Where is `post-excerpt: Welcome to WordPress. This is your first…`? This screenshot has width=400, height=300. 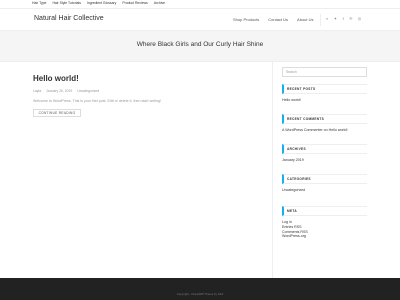
post-excerpt: Welcome to WordPress. This is your first… is located at coordinates (97, 101).